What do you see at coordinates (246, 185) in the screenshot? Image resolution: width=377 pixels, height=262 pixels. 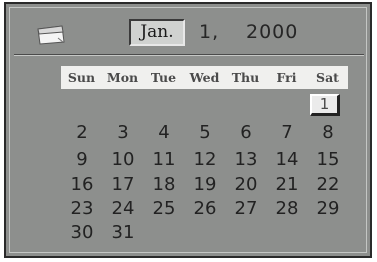 I see `day-cell: 20` at bounding box center [246, 185].